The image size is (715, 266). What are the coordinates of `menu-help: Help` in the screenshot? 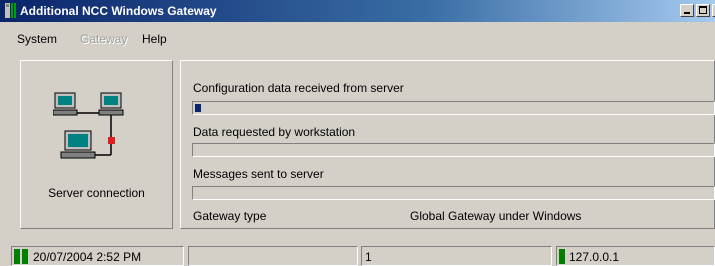 It's located at (154, 39).